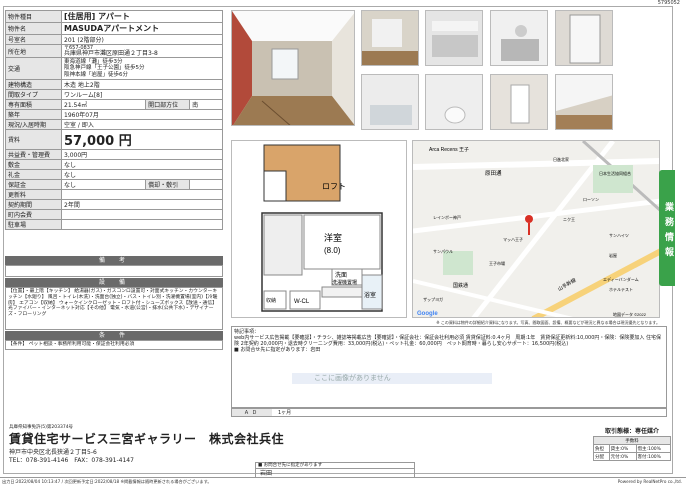 This screenshot has width=686, height=486. Describe the element at coordinates (33, 224) in the screenshot. I see `parking-label: 駐車場` at that location.